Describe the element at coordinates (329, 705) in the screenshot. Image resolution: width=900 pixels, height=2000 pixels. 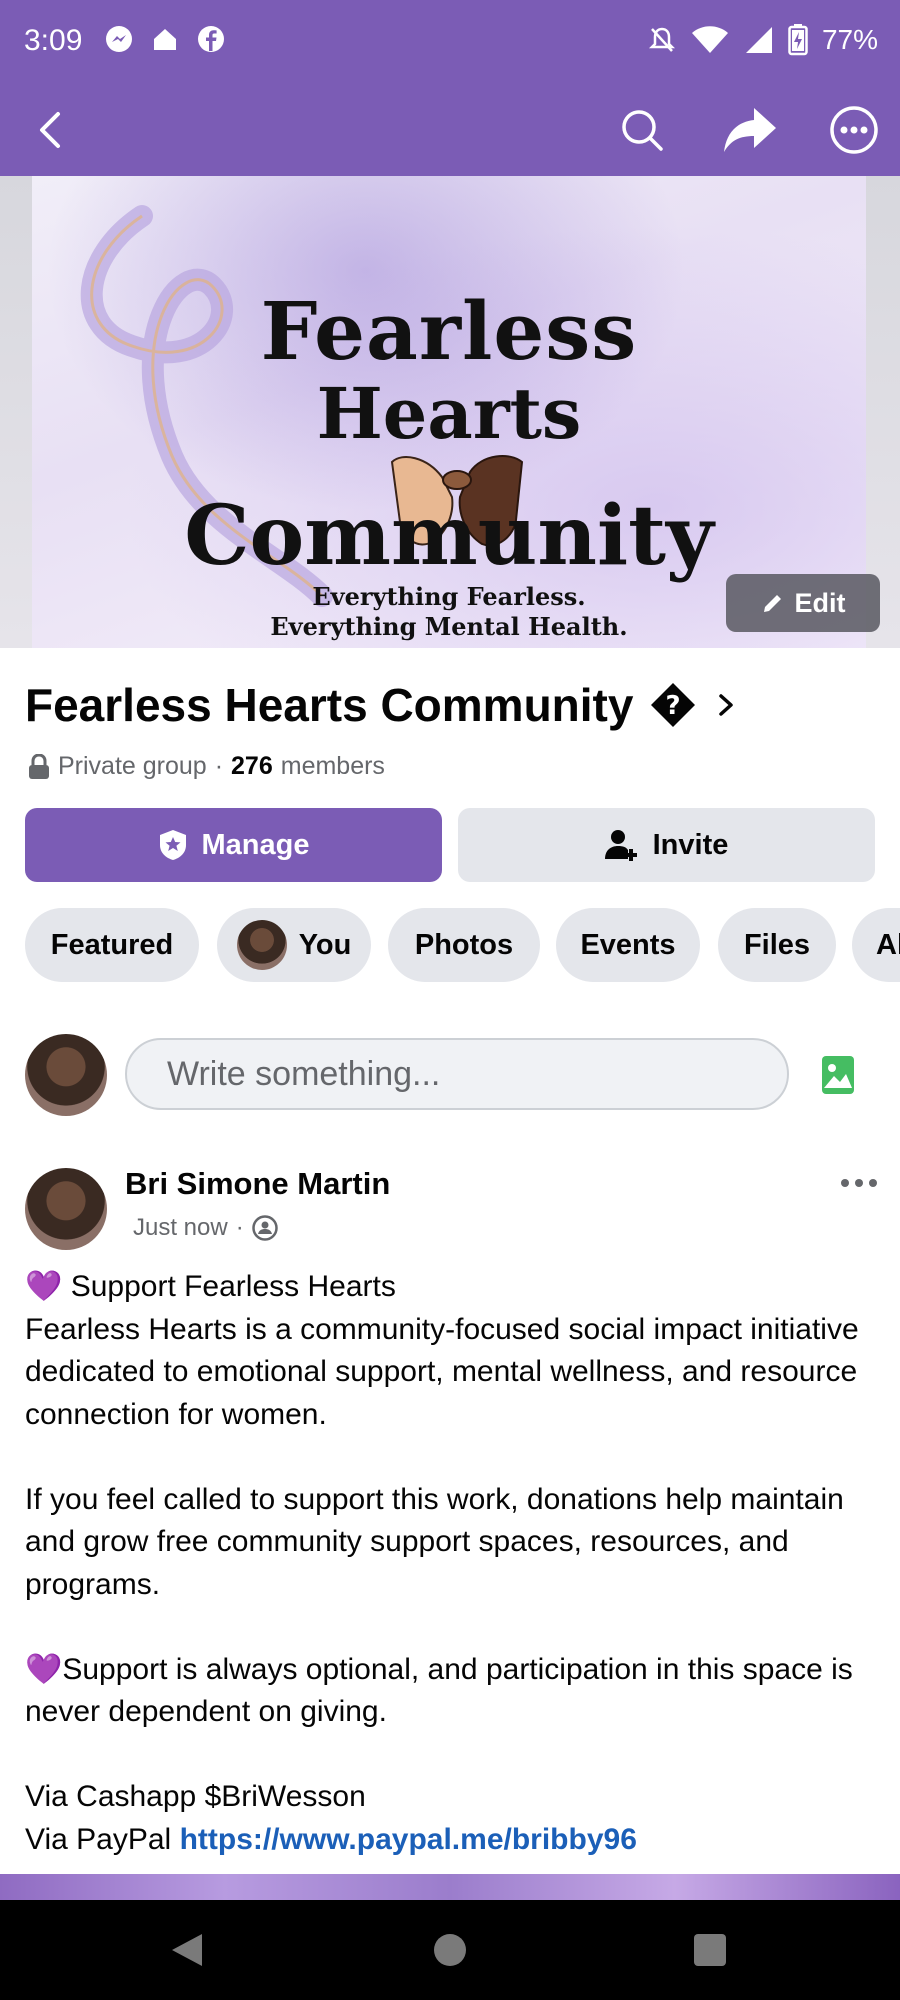
I see `group-name: Fearless Hearts Community` at that location.